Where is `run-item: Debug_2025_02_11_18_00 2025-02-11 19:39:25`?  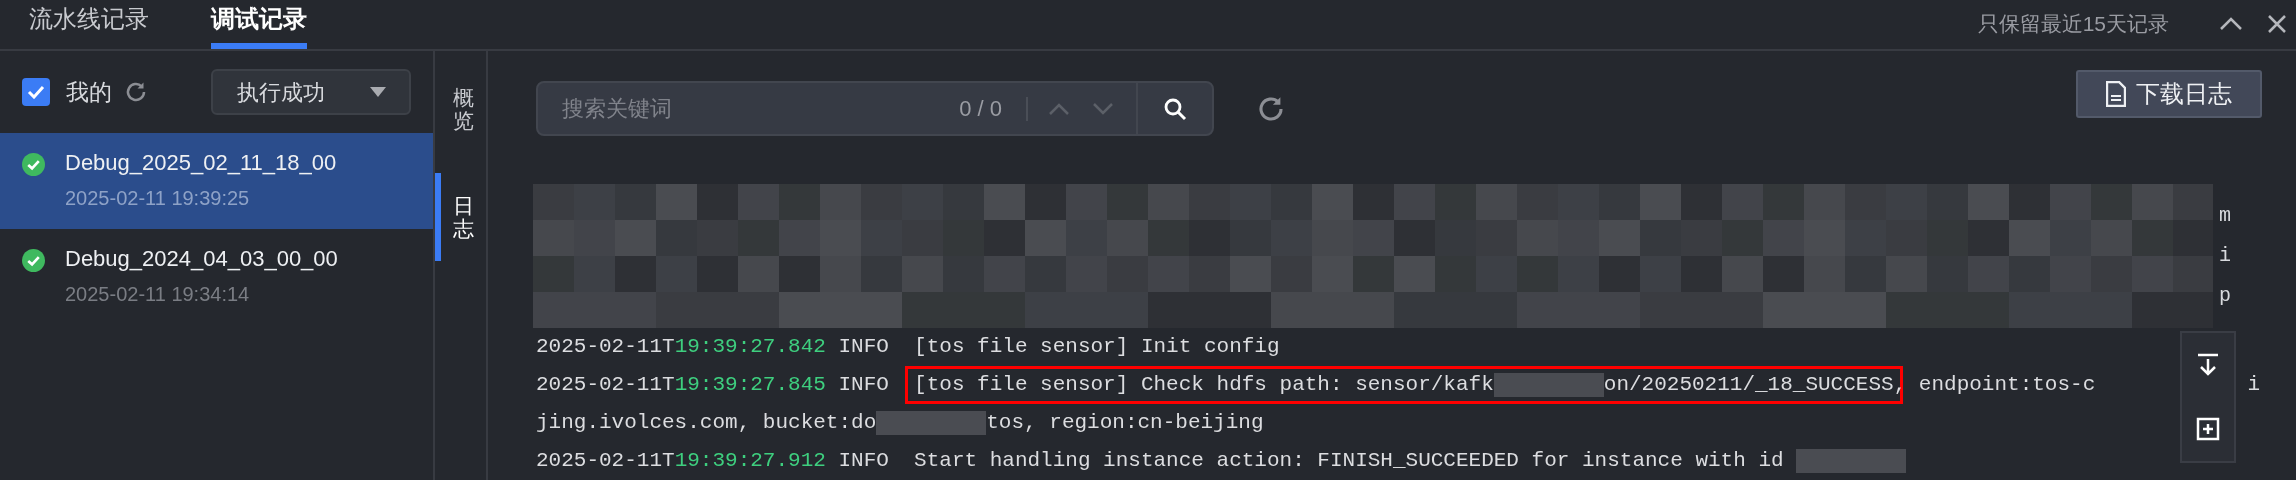 run-item: Debug_2025_02_11_18_00 2025-02-11 19:39:25 is located at coordinates (216, 181).